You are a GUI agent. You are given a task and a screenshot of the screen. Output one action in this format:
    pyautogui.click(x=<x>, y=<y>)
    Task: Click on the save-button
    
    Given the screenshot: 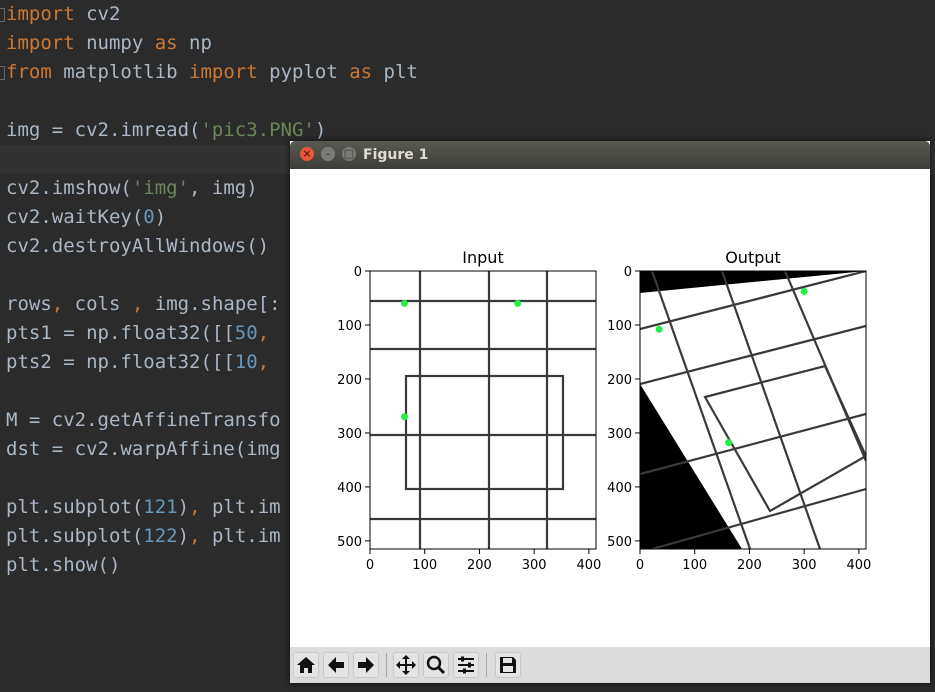 What is the action you would take?
    pyautogui.click(x=508, y=665)
    